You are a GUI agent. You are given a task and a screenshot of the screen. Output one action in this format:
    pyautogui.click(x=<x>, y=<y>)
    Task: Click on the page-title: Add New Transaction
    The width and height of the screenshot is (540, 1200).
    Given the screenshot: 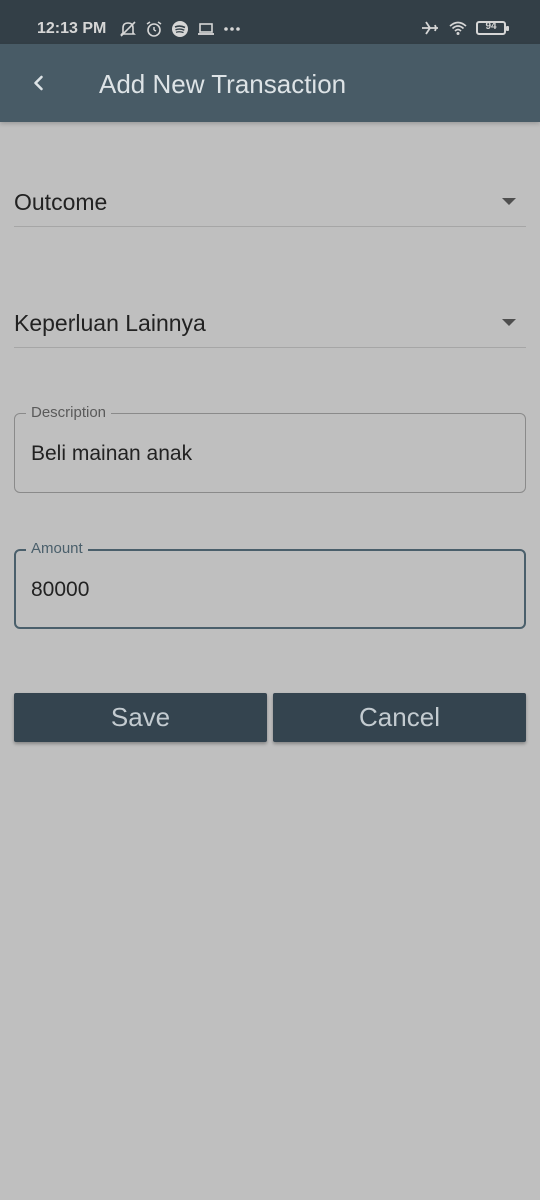 What is the action you would take?
    pyautogui.click(x=223, y=84)
    